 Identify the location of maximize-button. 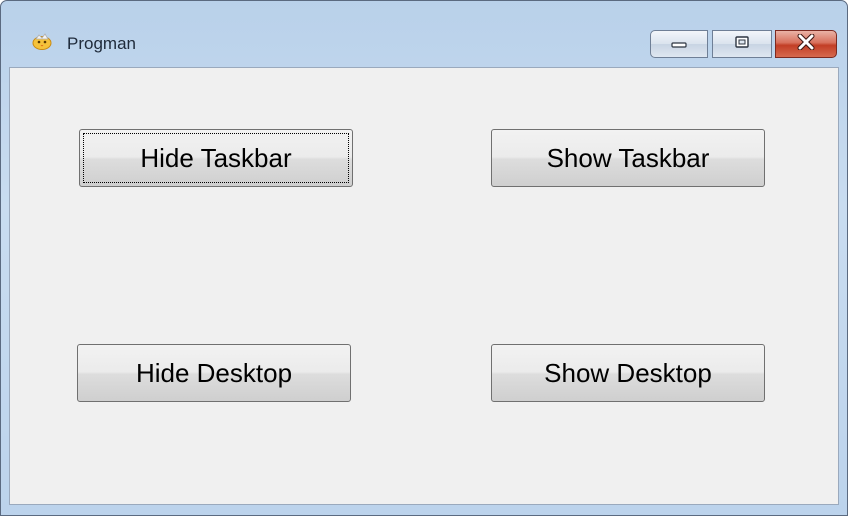
(742, 44).